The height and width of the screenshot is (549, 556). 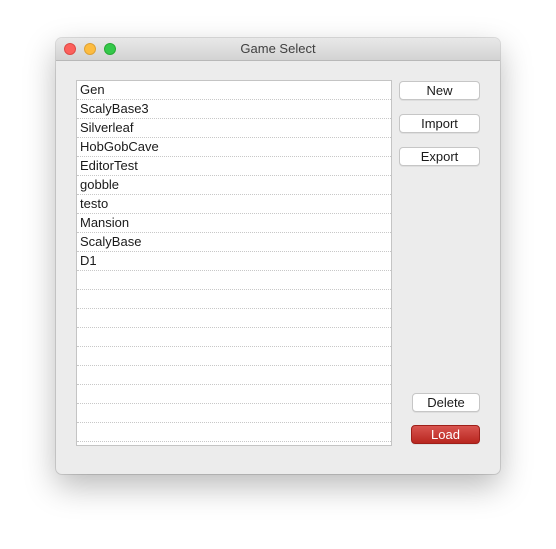 What do you see at coordinates (234, 185) in the screenshot?
I see `game-list-item: gobble` at bounding box center [234, 185].